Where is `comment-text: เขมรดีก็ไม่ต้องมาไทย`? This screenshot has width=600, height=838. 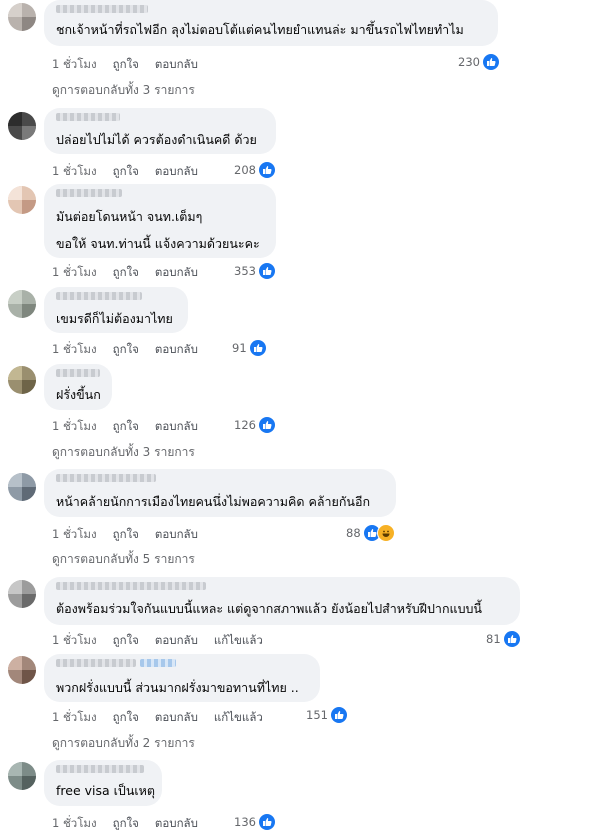
comment-text: เขมรดีก็ไม่ต้องมาไทย is located at coordinates (114, 318).